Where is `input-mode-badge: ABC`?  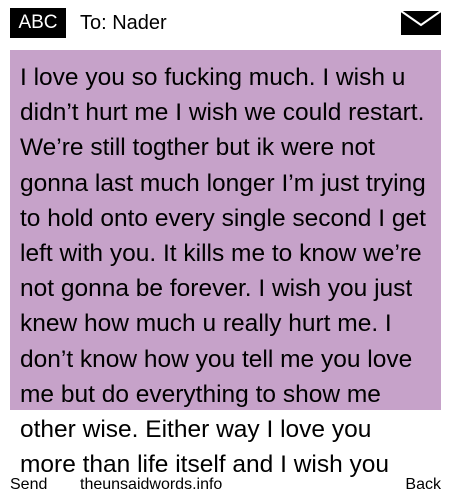 input-mode-badge: ABC is located at coordinates (38, 23).